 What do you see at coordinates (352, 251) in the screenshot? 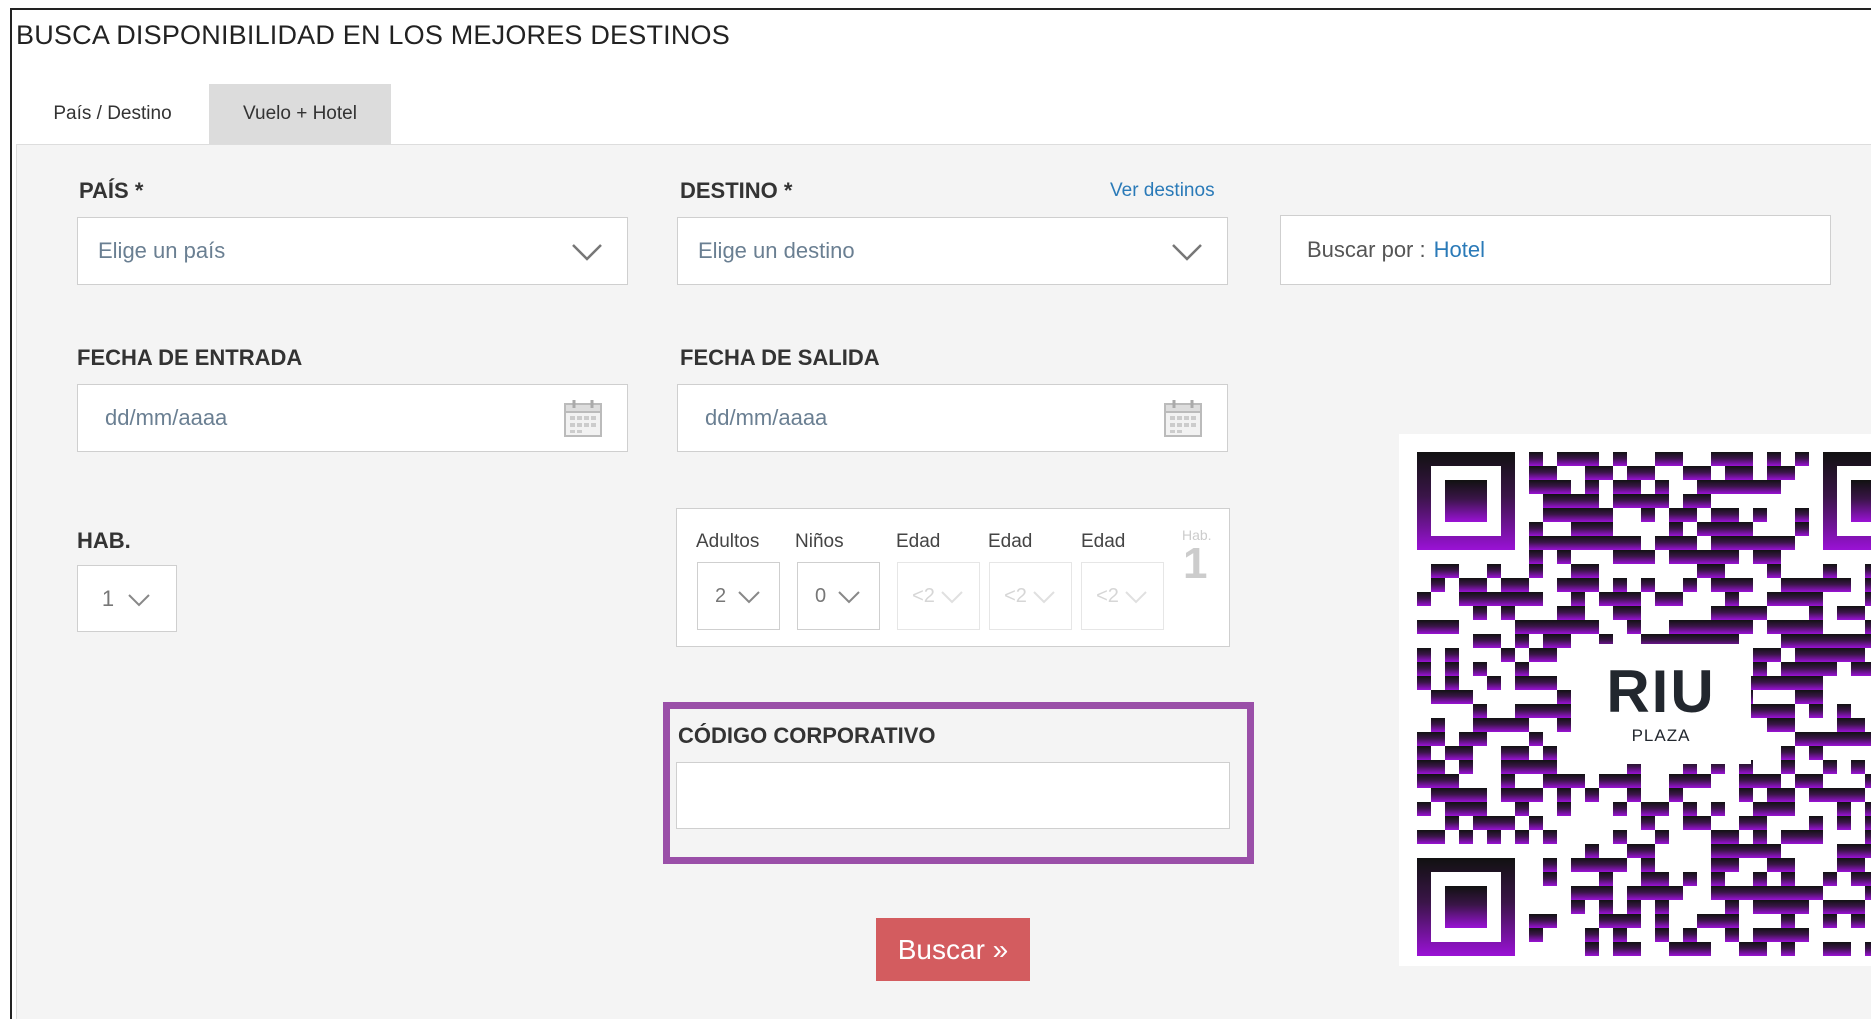
I see `pais-select: Elige un país` at bounding box center [352, 251].